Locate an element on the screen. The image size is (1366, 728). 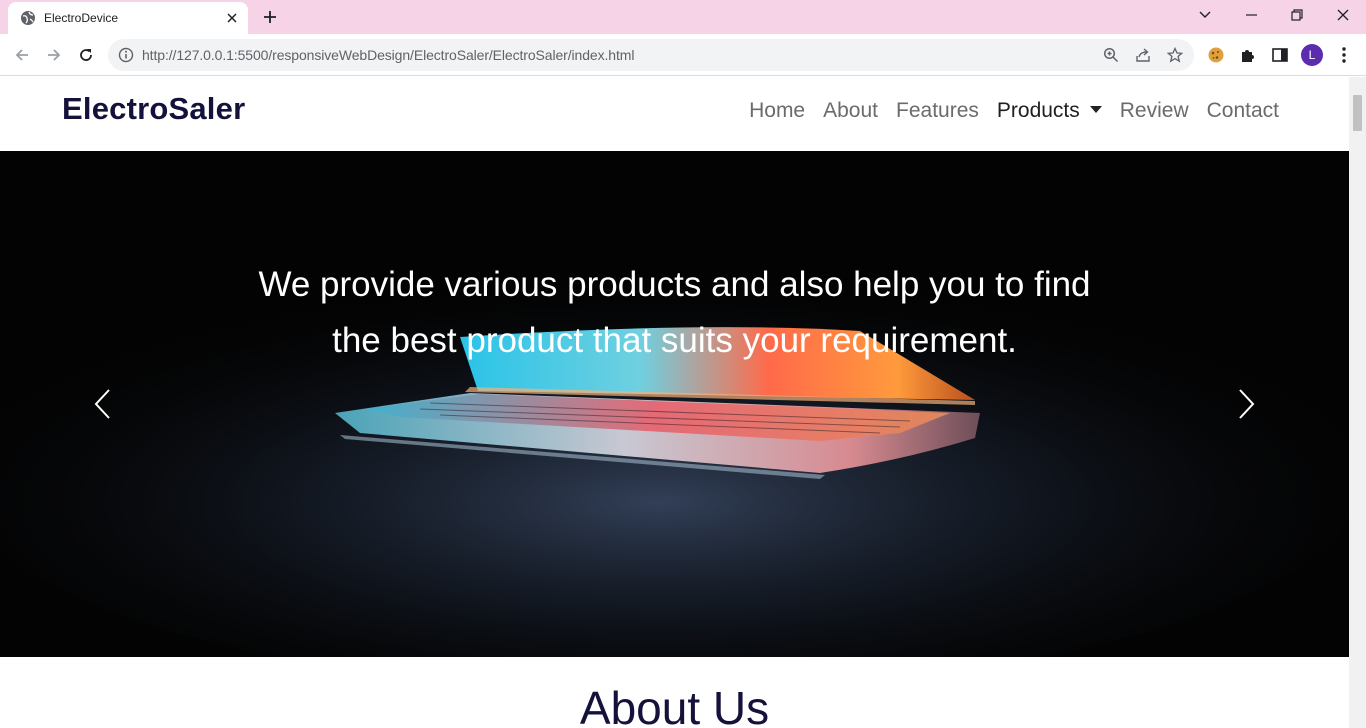
nav-home: Home is located at coordinates (777, 111).